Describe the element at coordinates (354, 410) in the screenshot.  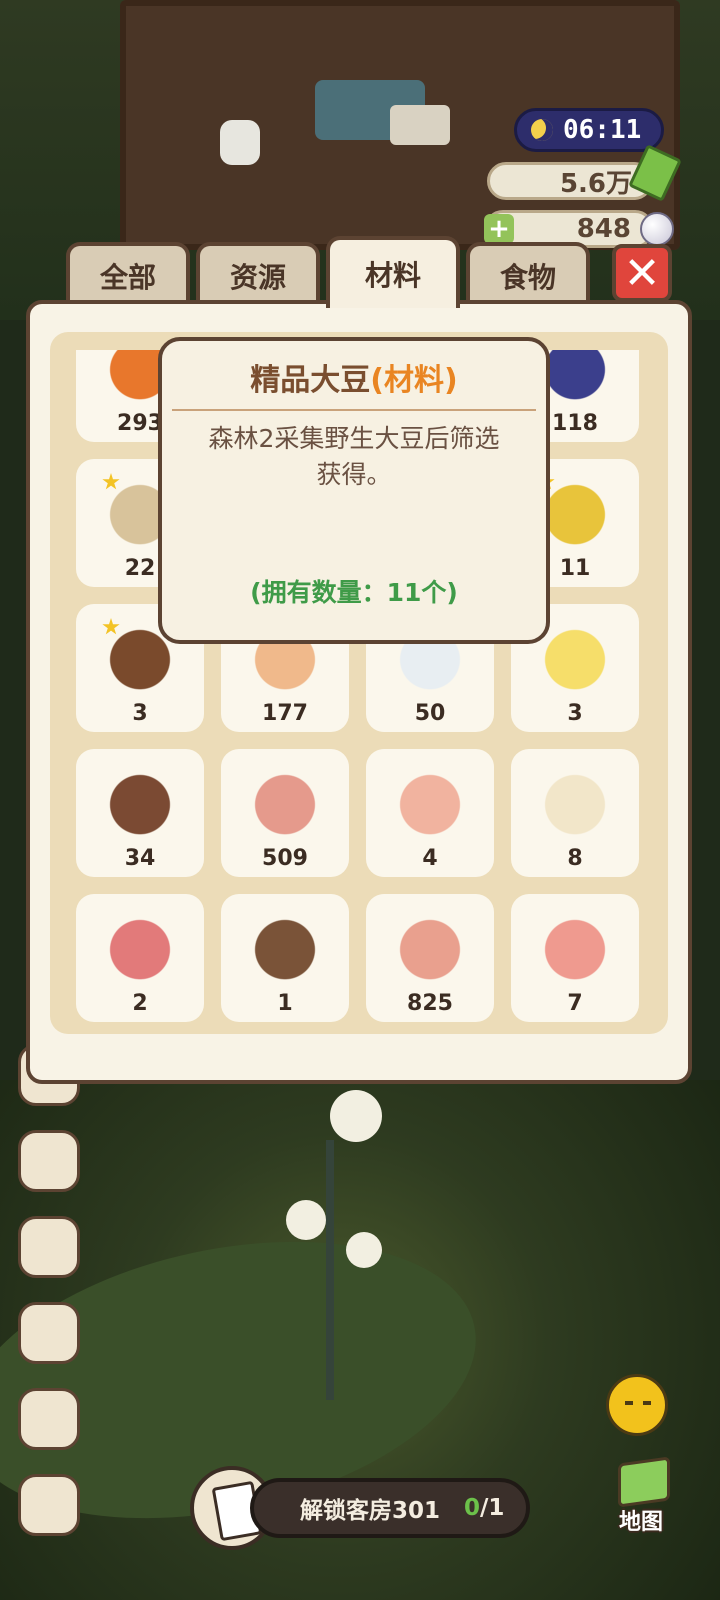
I see `tooltip-divider` at that location.